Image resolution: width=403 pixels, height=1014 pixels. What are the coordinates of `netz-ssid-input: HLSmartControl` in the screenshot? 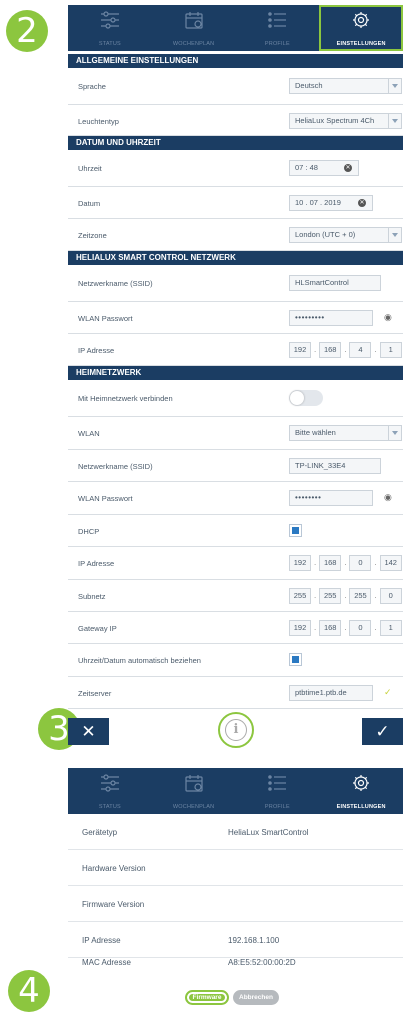 It's located at (335, 283).